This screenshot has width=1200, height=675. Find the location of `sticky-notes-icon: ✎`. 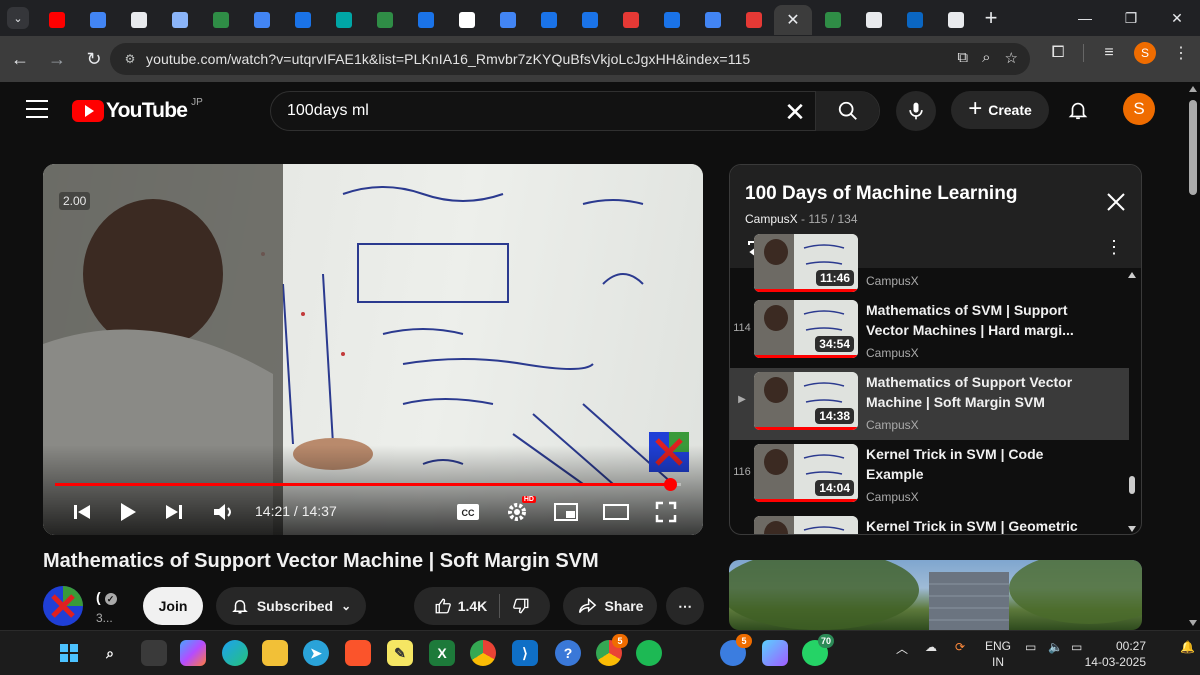

sticky-notes-icon: ✎ is located at coordinates (400, 653).